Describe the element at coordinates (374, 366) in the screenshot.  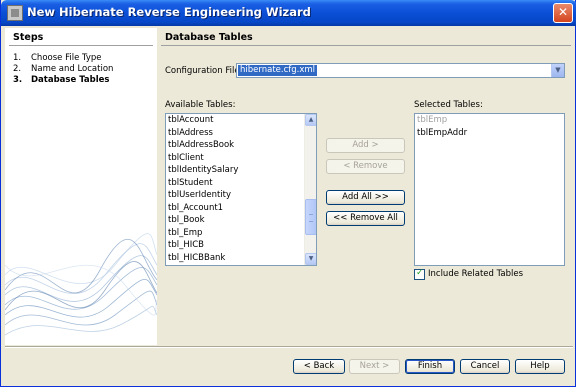
I see `next-button: Next >` at that location.